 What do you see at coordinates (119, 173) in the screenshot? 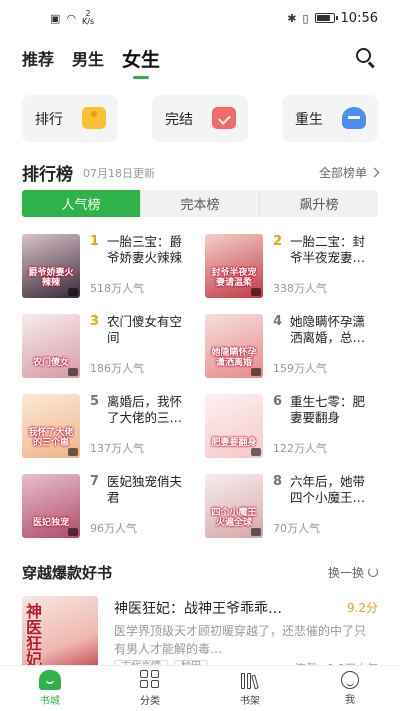
I see `update-date: 07月18日更新` at bounding box center [119, 173].